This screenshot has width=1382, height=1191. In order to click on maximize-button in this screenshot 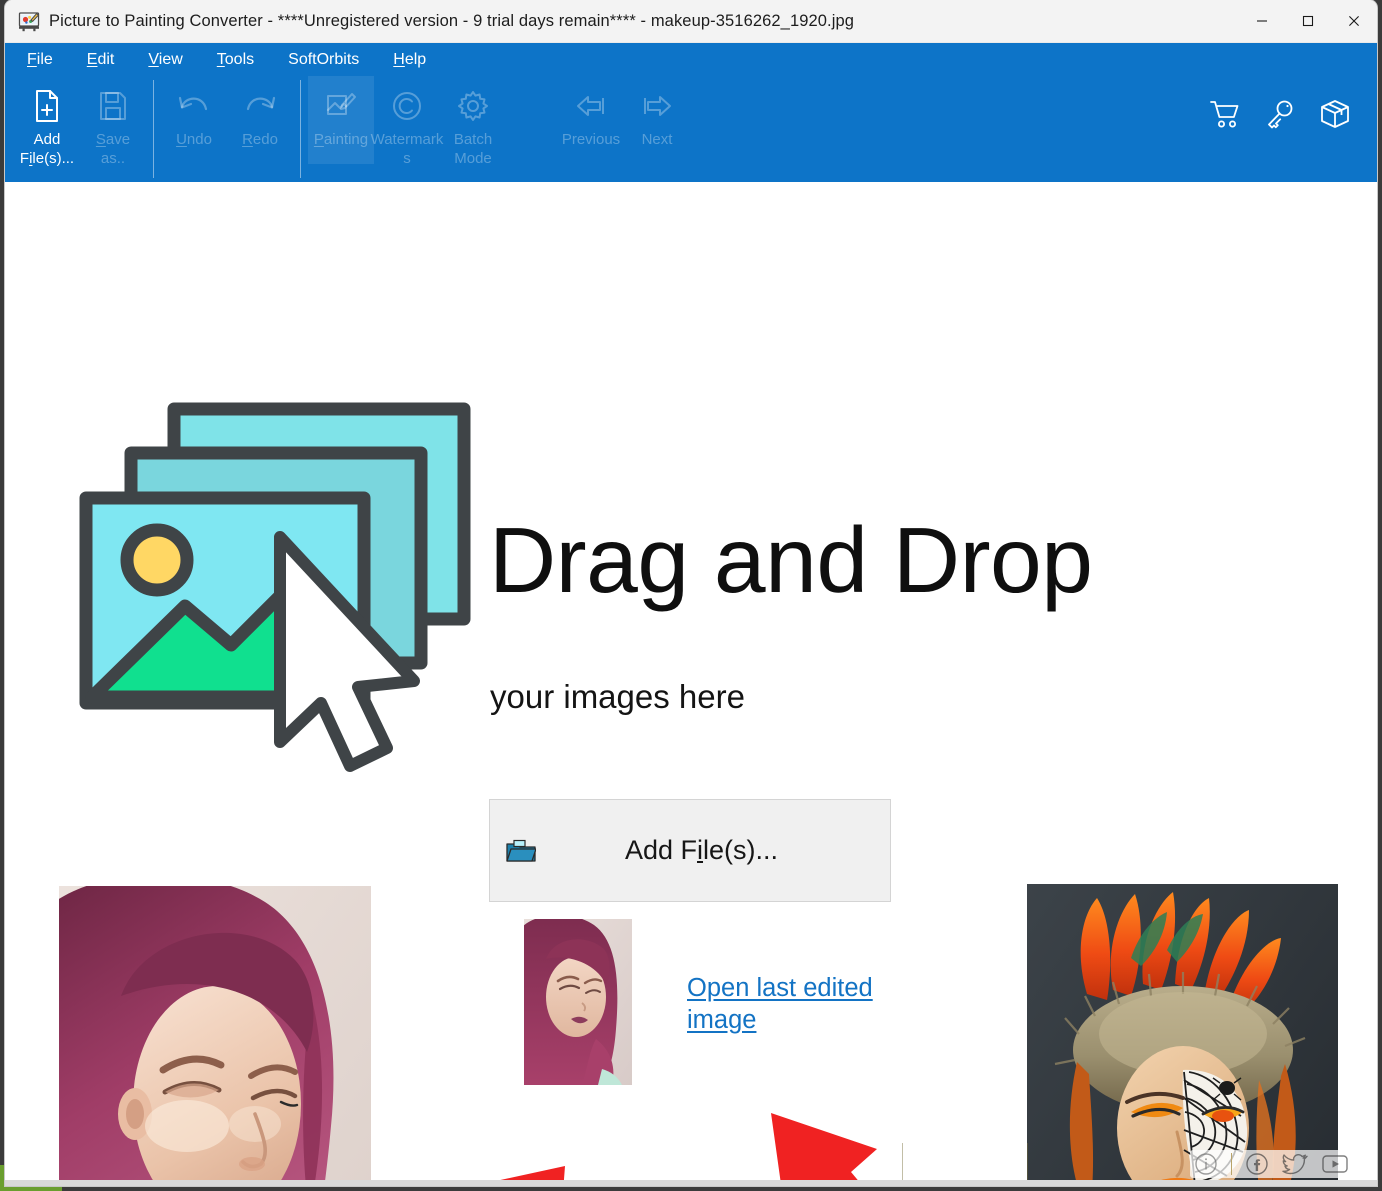, I will do `click(1308, 21)`.